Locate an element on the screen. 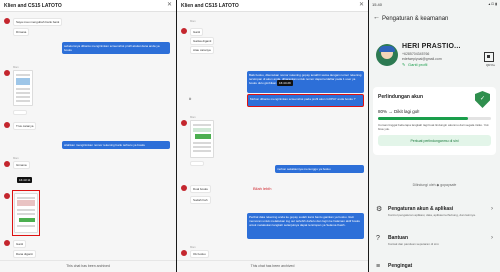 Image resolution: width=500 pixels, height=272 pixels. message-bubble: Atau caranya is located at coordinates (202, 50).